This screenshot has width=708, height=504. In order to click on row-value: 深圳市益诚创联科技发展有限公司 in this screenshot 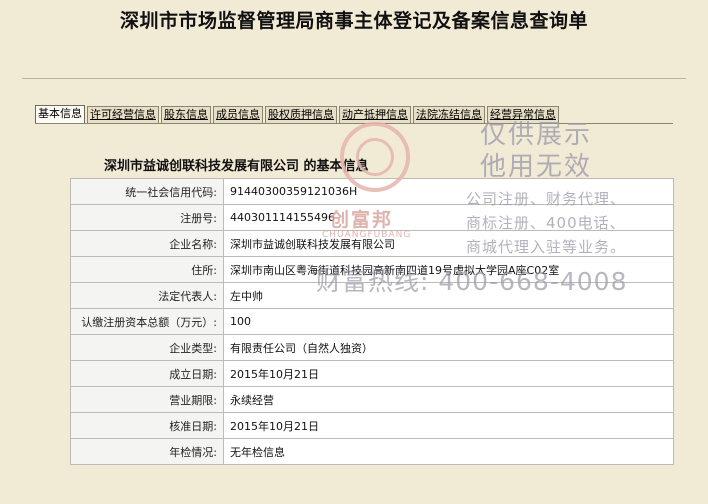, I will do `click(448, 243)`.